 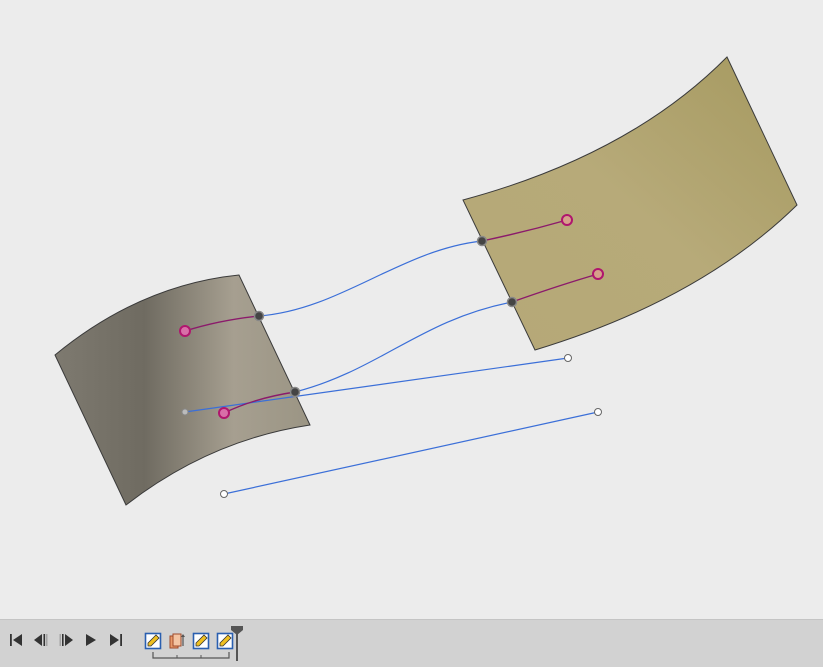 I want to click on skip-to-end-icon, so click(x=116, y=640).